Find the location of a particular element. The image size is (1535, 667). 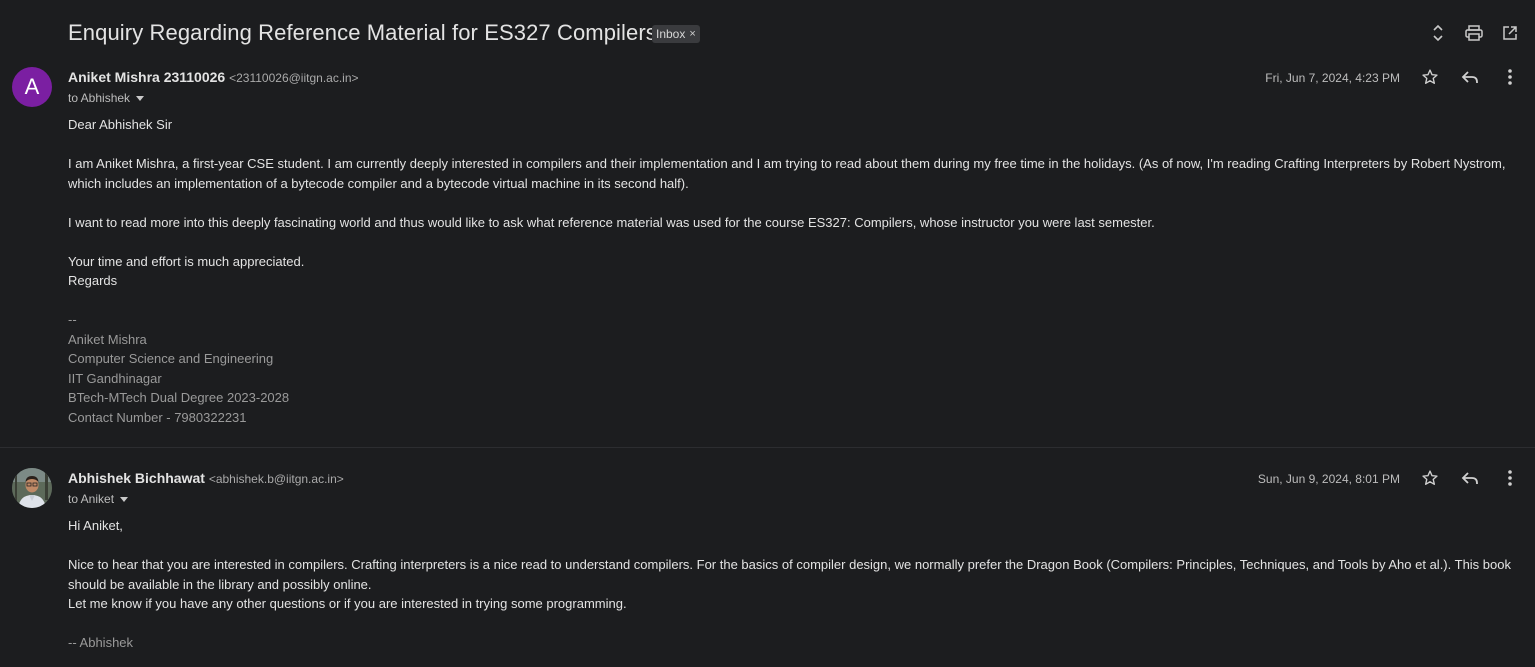

greeting: Hi Aniket, is located at coordinates (95, 525).